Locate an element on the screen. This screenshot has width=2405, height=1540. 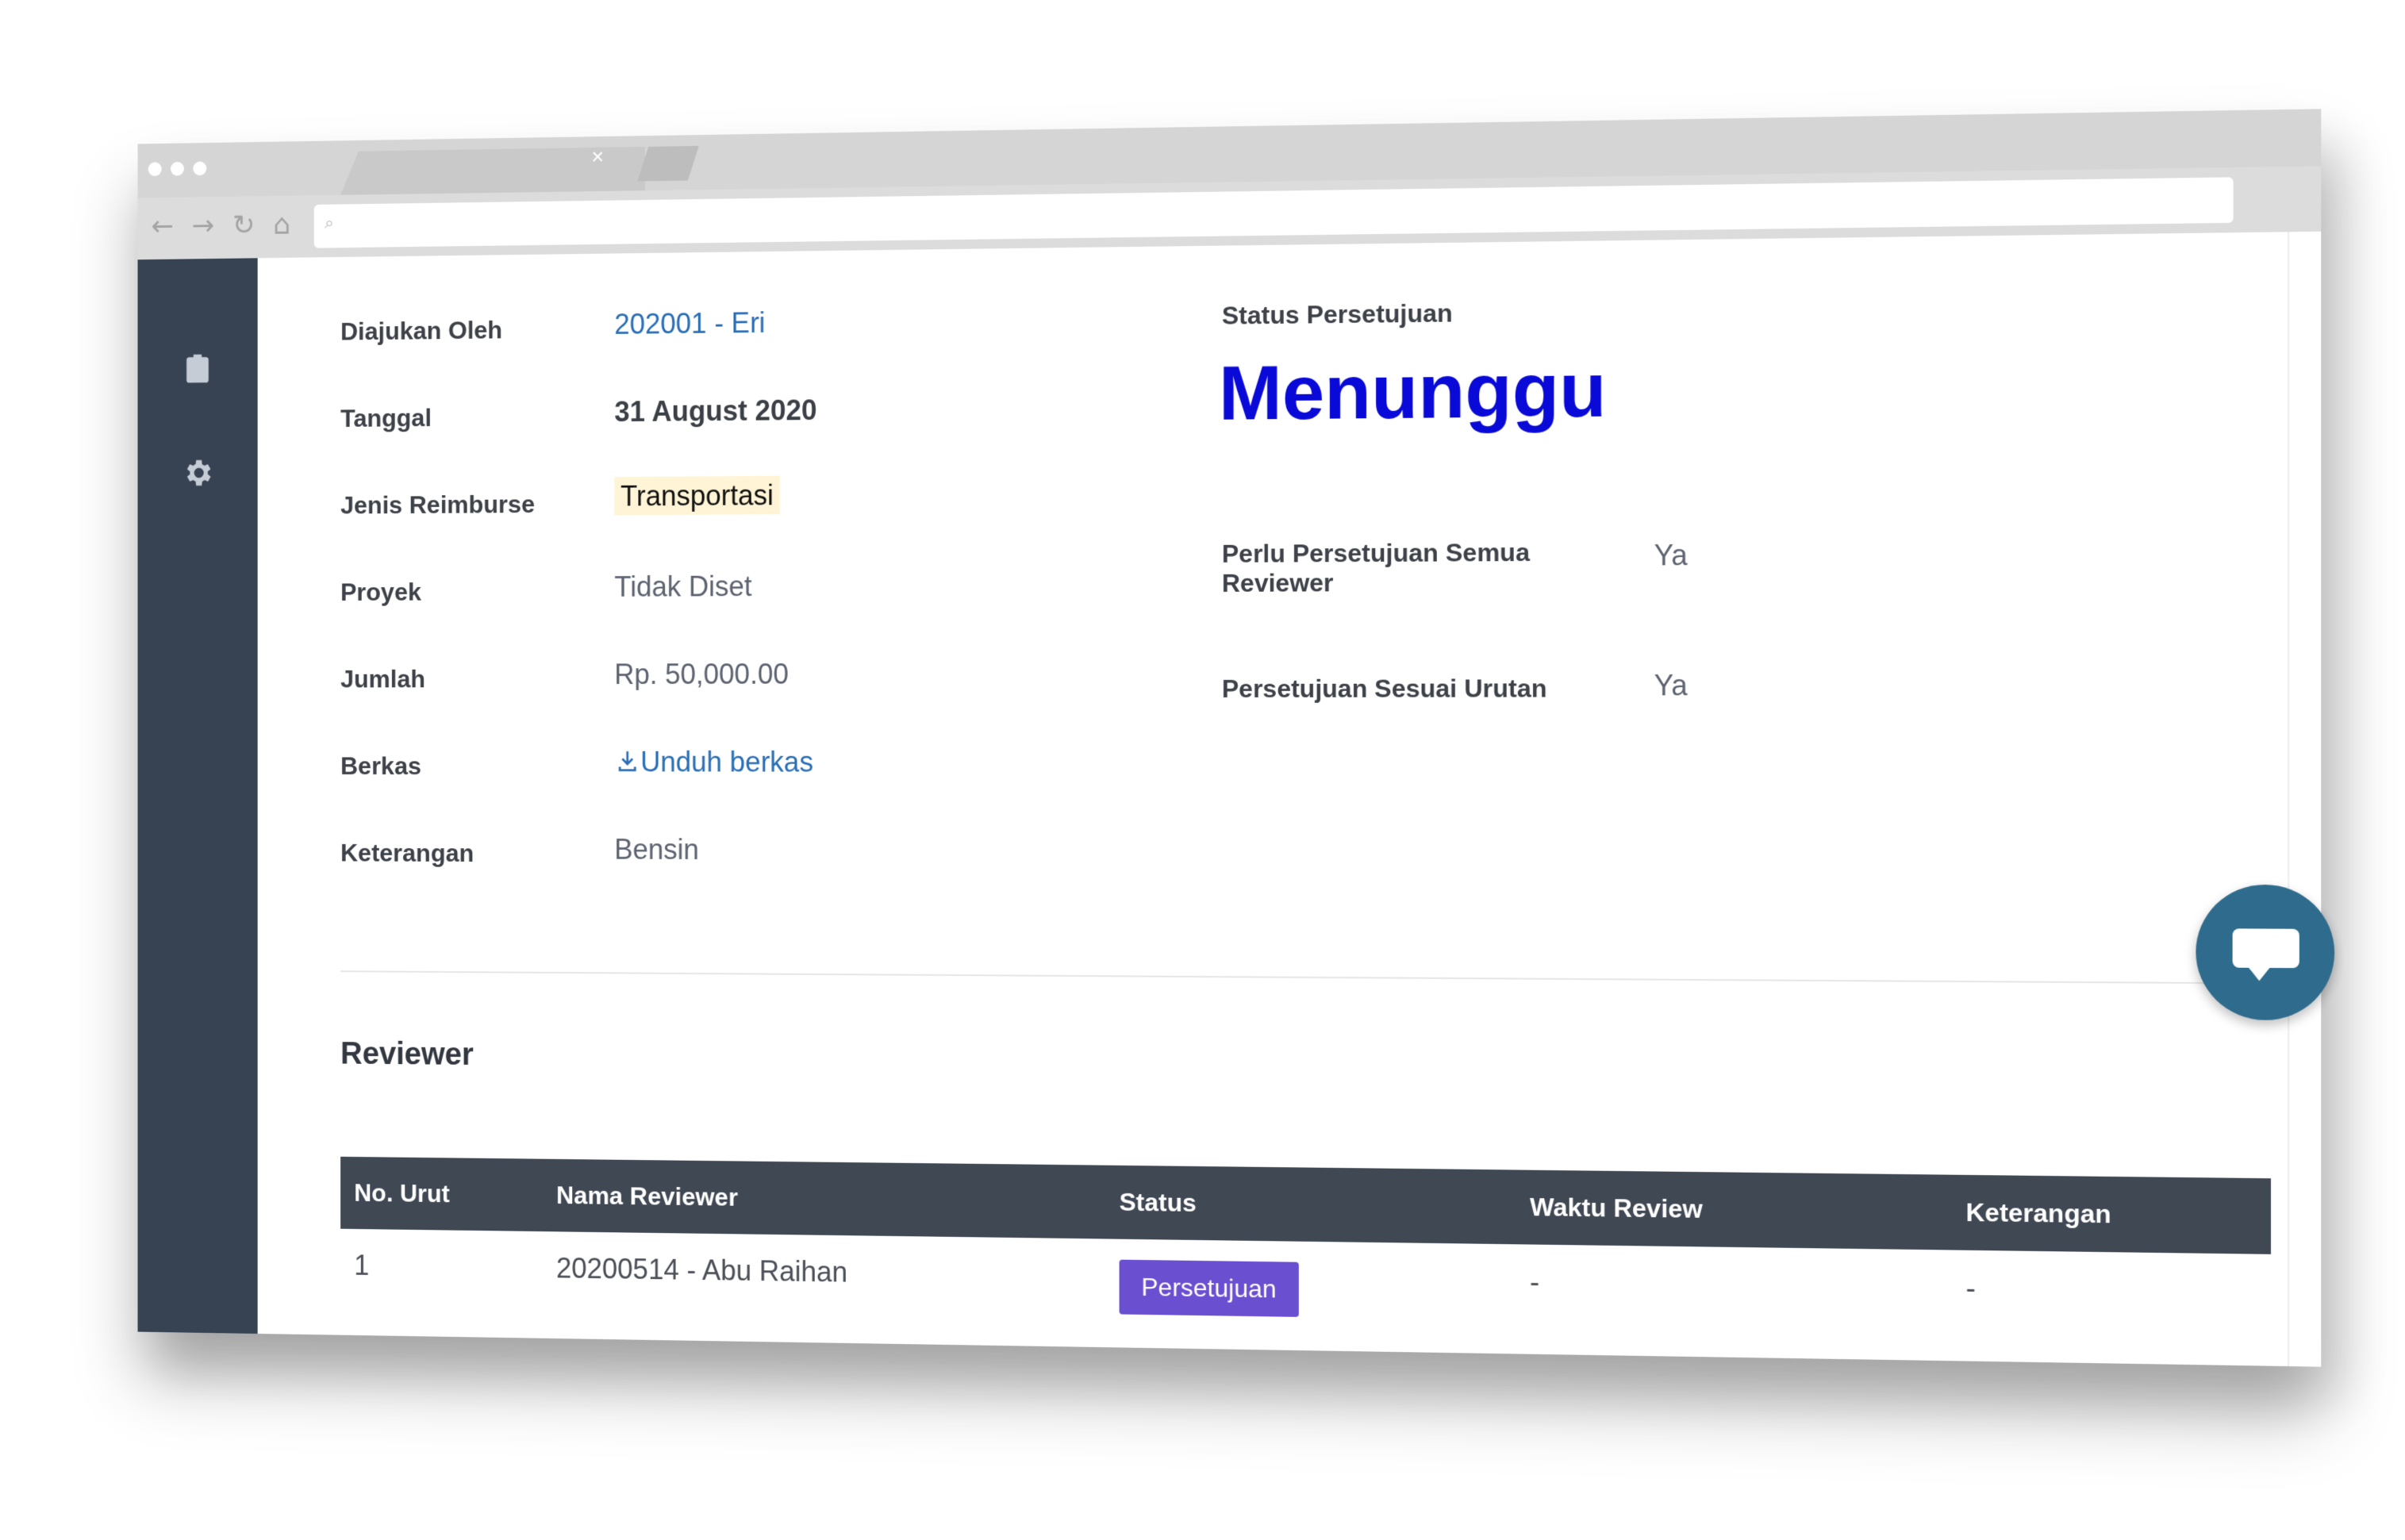
ordered-approval-value: Ya is located at coordinates (1671, 685).